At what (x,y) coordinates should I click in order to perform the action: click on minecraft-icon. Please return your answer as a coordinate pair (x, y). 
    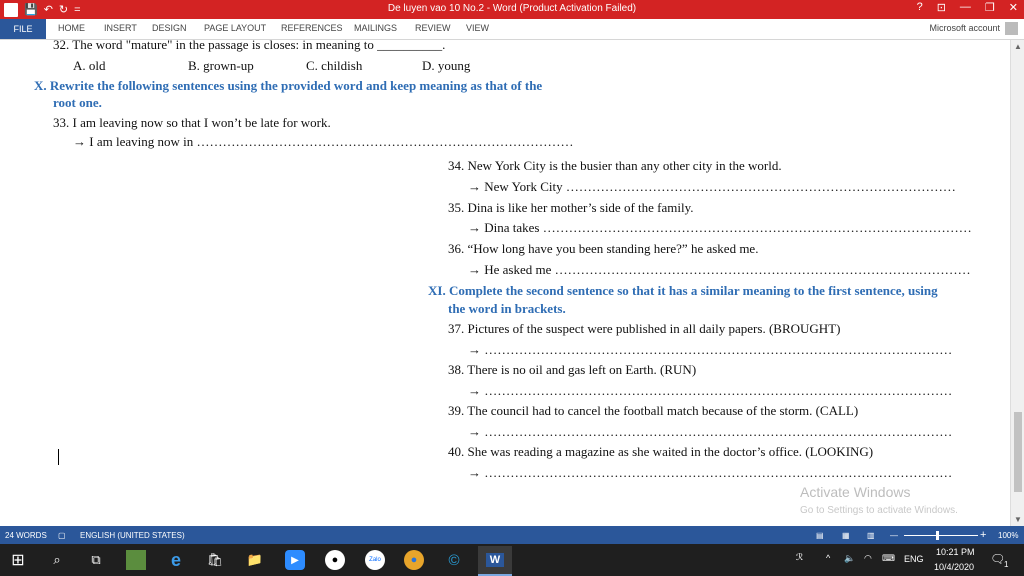
    Looking at the image, I should click on (136, 560).